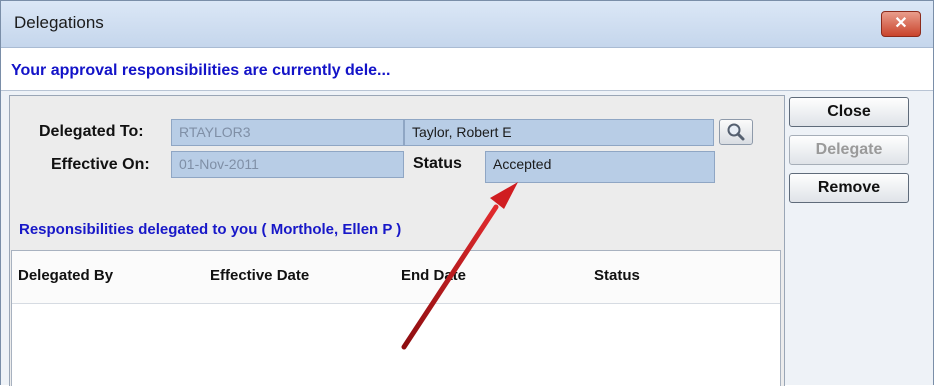 This screenshot has width=936, height=386. What do you see at coordinates (901, 24) in the screenshot?
I see `close-icon: ✕` at bounding box center [901, 24].